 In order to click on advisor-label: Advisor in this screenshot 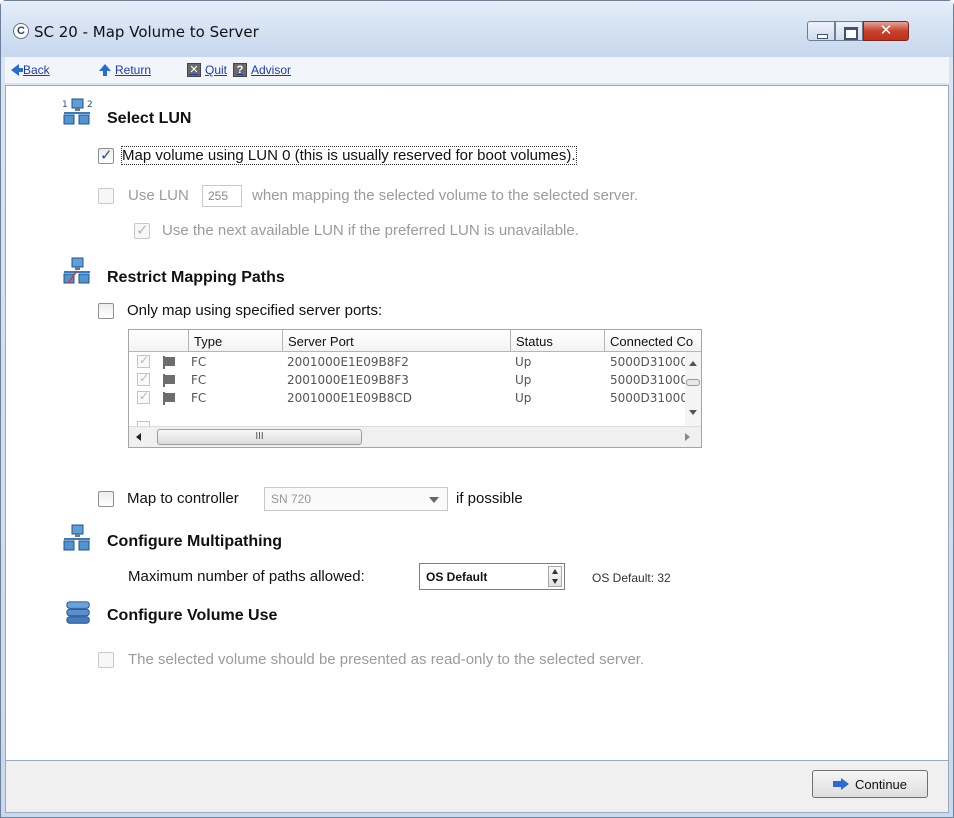, I will do `click(271, 70)`.